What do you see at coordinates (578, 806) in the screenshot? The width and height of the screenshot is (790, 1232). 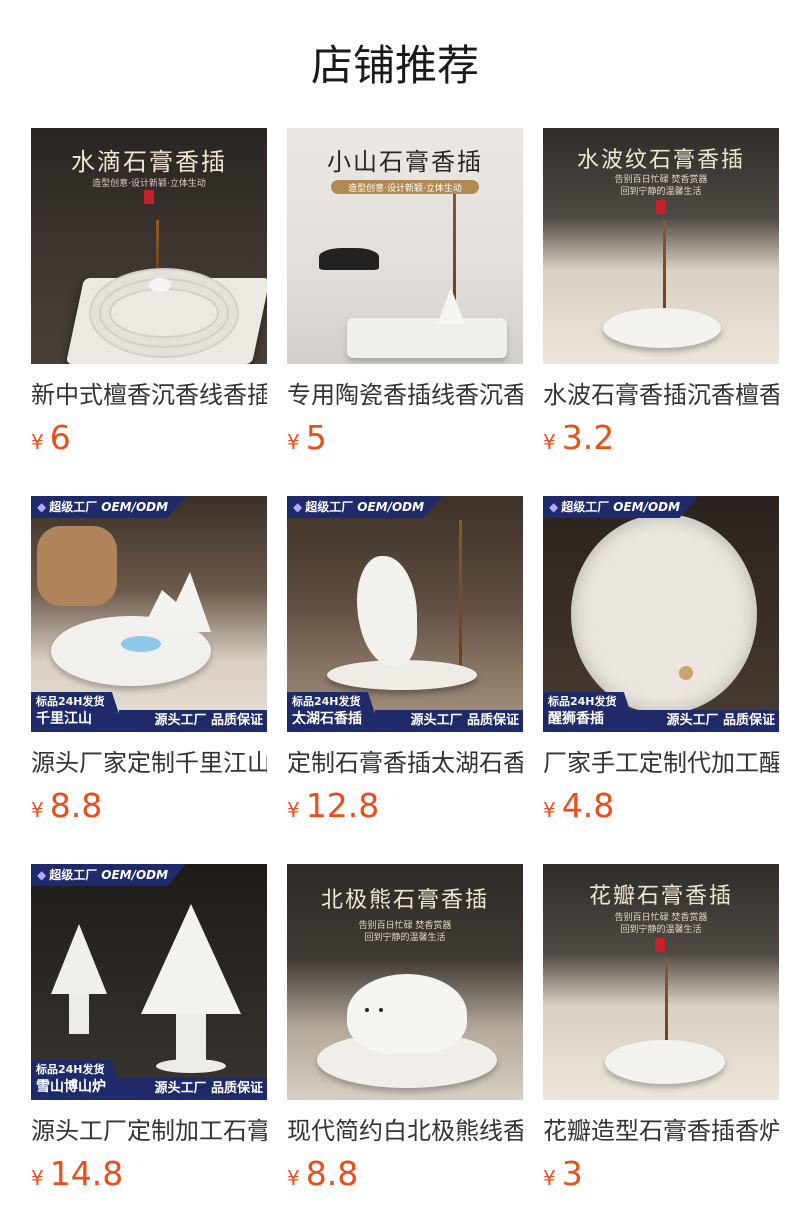 I see `product-price: ¥4.8` at bounding box center [578, 806].